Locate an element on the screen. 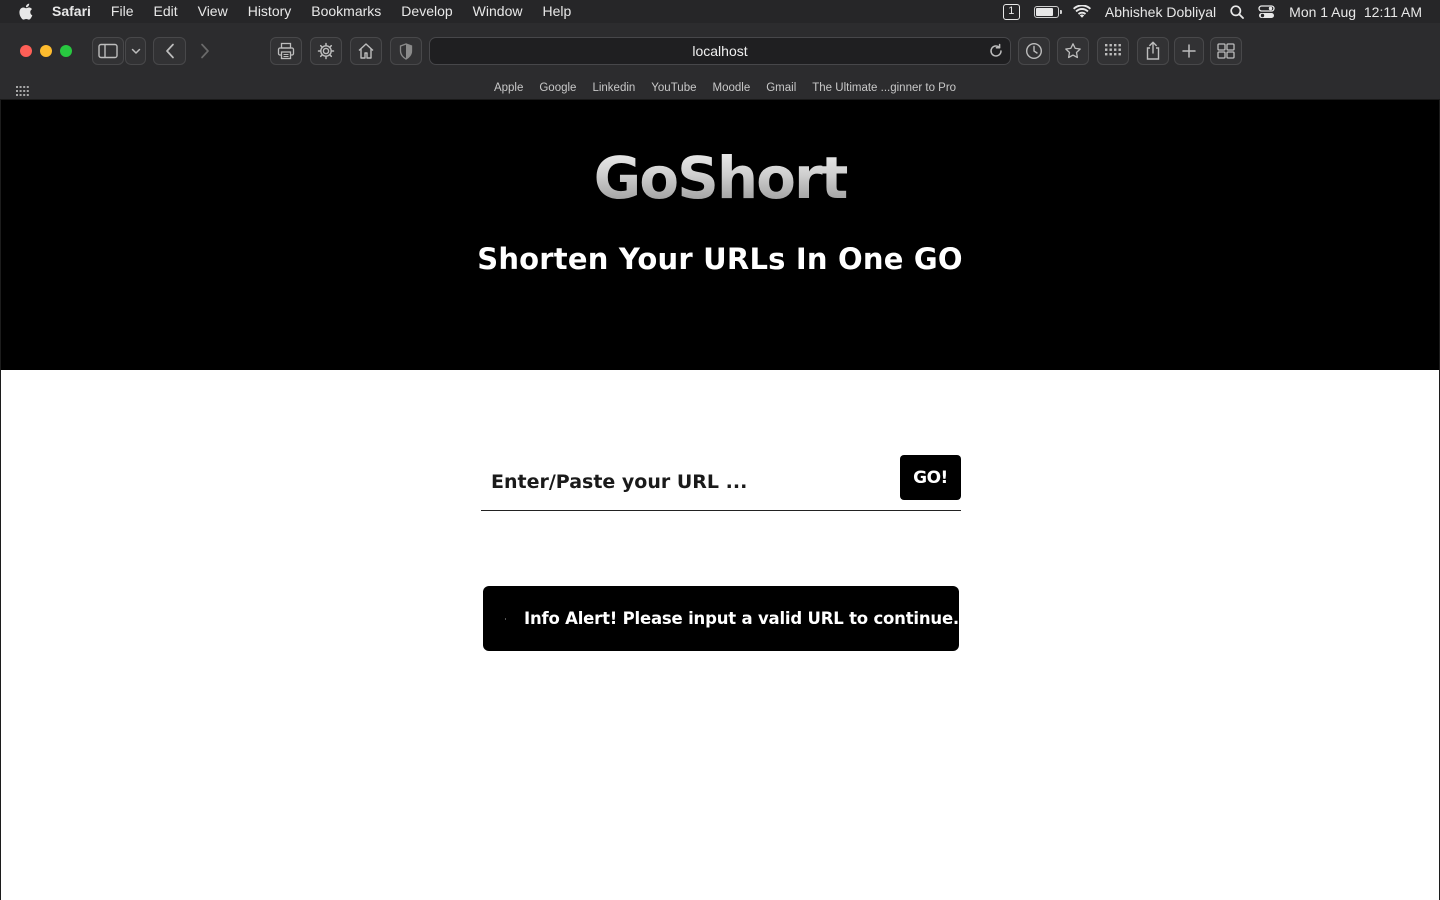  sidebar-icon is located at coordinates (108, 51).